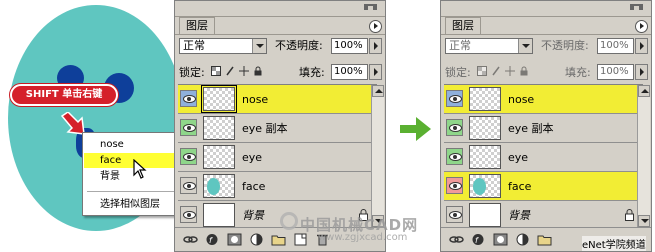 This screenshot has height=252, width=655. What do you see at coordinates (542, 215) in the screenshot?
I see `layer-row-background: 背景` at bounding box center [542, 215].